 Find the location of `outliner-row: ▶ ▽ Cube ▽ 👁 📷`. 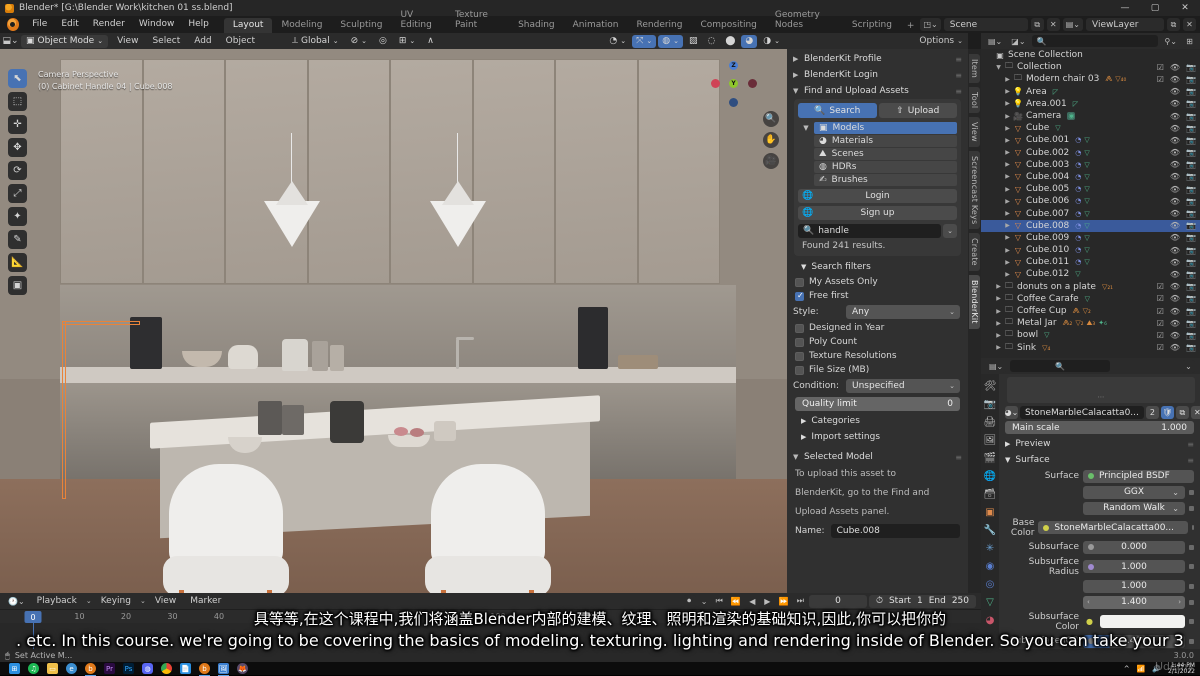

outliner-row: ▶ ▽ Cube ▽ 👁 📷 is located at coordinates (1090, 128).